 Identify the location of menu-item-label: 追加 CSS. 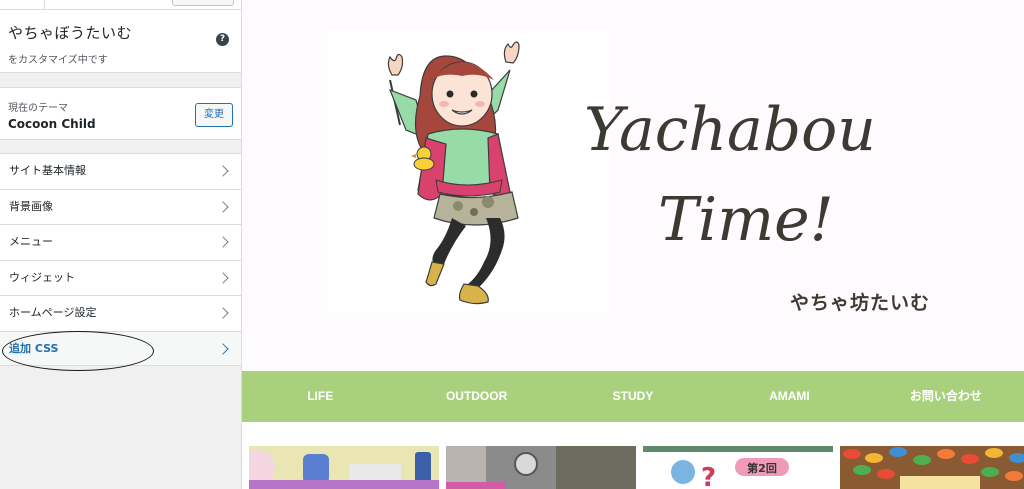
(34, 348).